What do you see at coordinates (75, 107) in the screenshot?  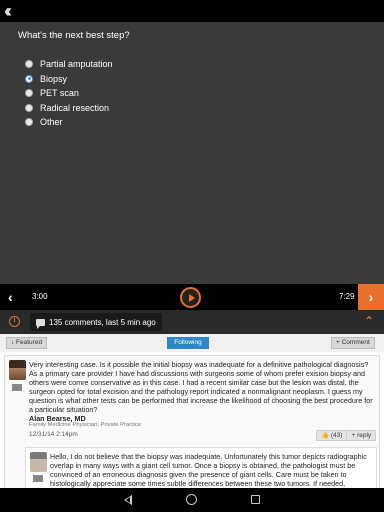 I see `option-label: Radical resection` at bounding box center [75, 107].